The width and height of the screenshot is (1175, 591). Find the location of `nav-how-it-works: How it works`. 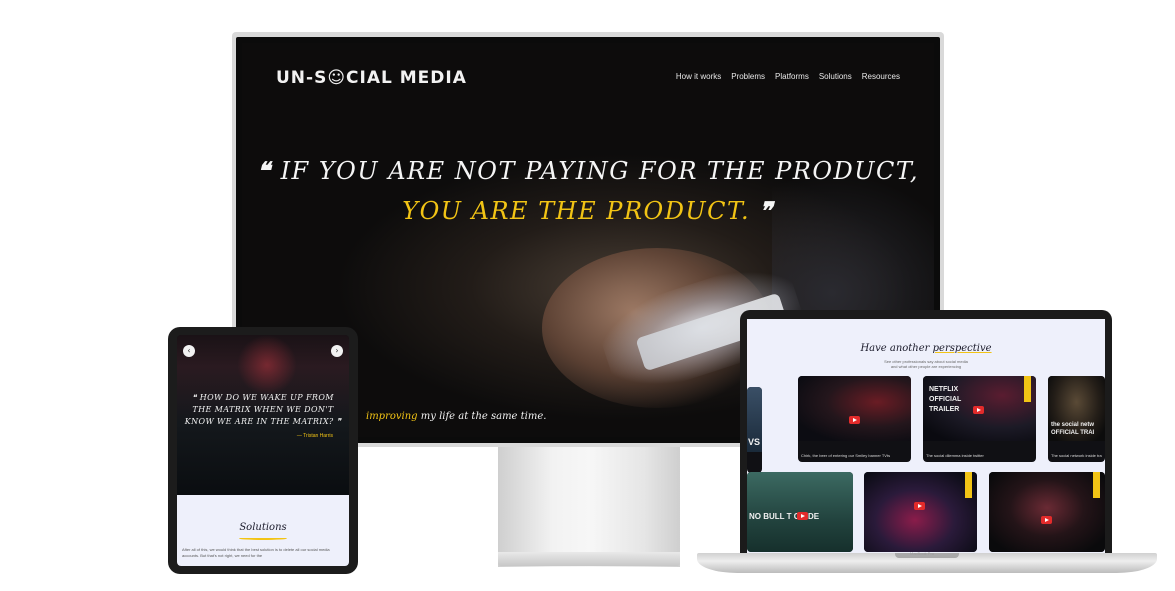

nav-how-it-works: How it works is located at coordinates (698, 76).